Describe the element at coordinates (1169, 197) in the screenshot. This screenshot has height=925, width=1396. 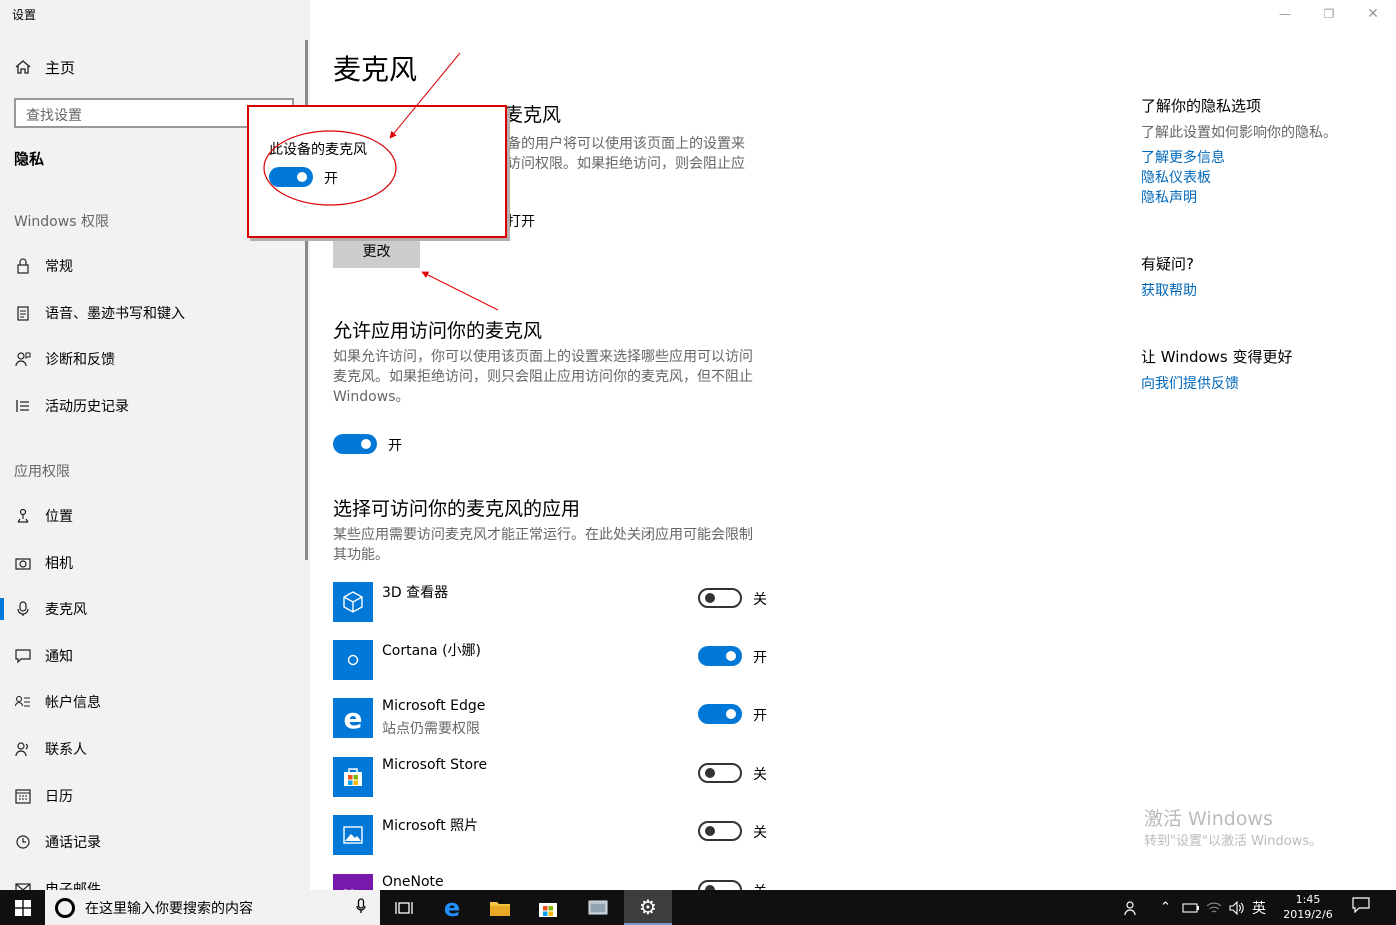
I see `privacy-statement-link: 隐私声明` at that location.